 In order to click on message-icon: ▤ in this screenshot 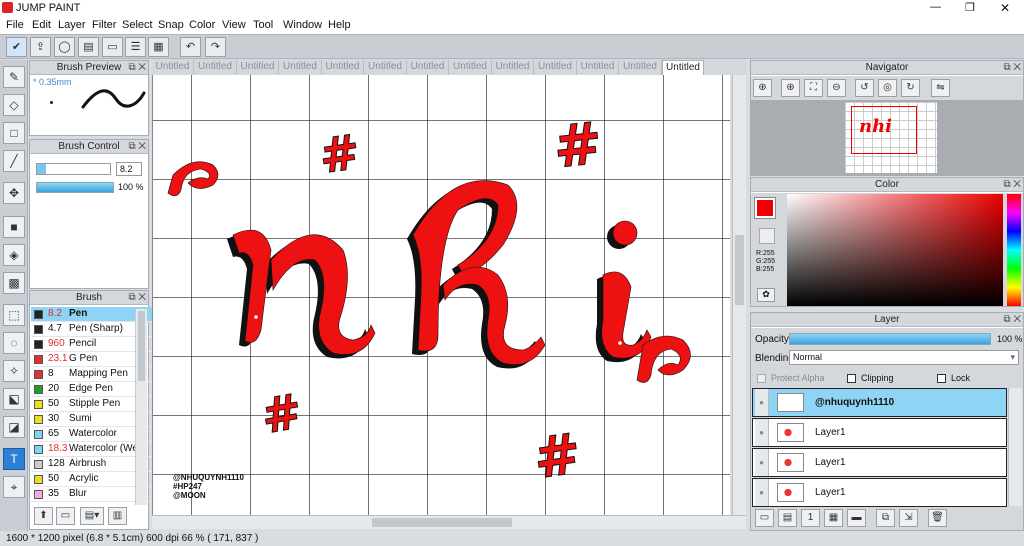, I will do `click(88, 47)`.